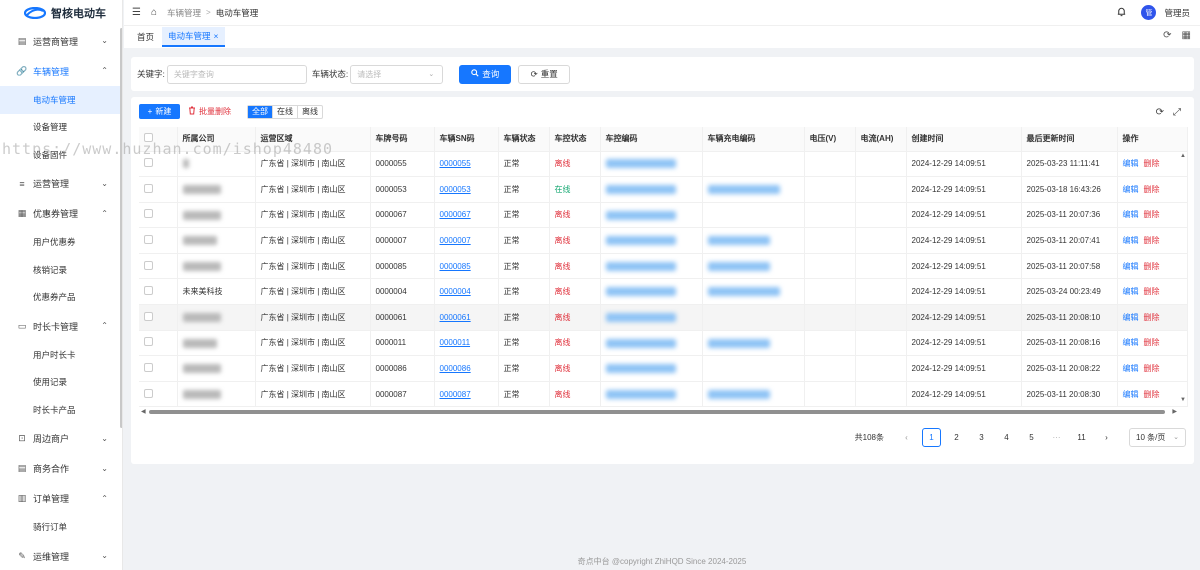 The width and height of the screenshot is (1200, 570). What do you see at coordinates (184, 13) in the screenshot?
I see `breadcrumb-parent: 车辆管理` at bounding box center [184, 13].